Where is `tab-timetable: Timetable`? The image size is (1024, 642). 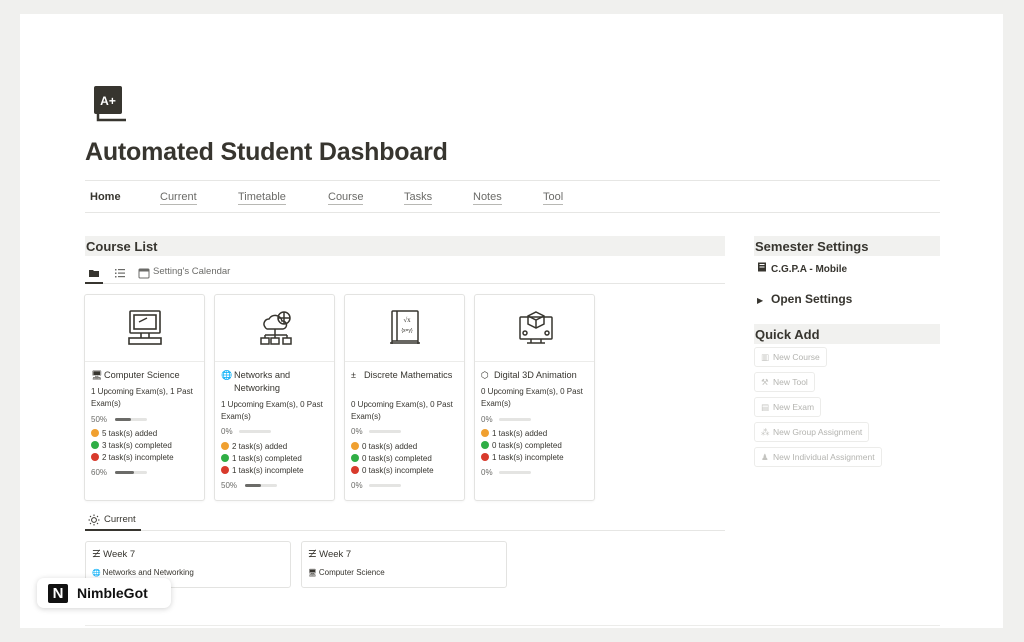 tab-timetable: Timetable is located at coordinates (262, 198).